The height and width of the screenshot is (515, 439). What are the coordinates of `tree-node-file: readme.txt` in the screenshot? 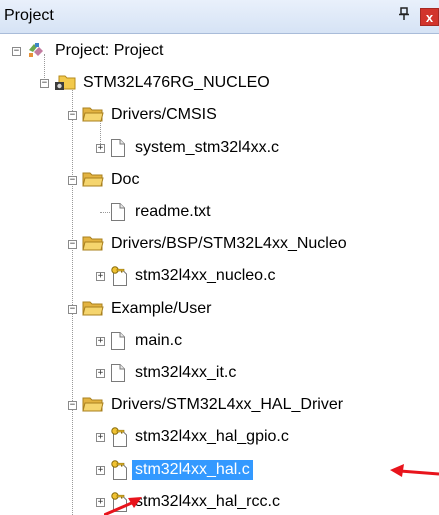 It's located at (219, 212).